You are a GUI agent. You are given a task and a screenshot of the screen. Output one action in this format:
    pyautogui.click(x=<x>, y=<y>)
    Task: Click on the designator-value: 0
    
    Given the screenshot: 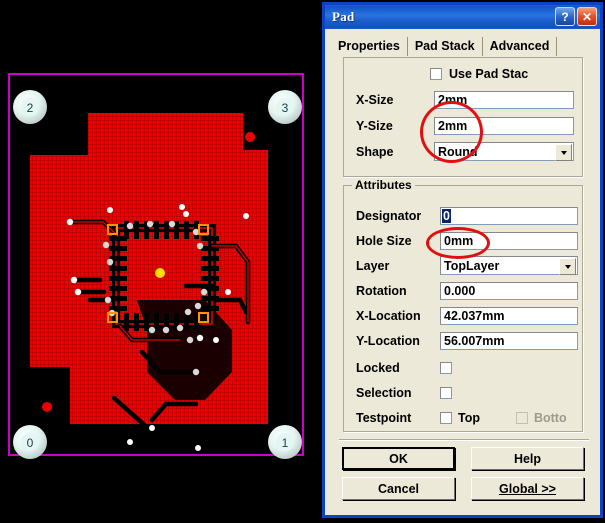 What is the action you would take?
    pyautogui.click(x=446, y=215)
    